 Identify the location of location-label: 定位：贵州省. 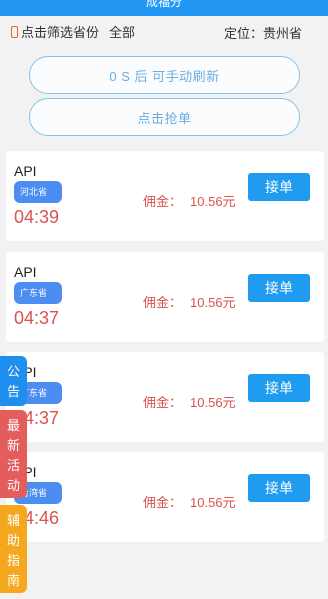
(262, 33).